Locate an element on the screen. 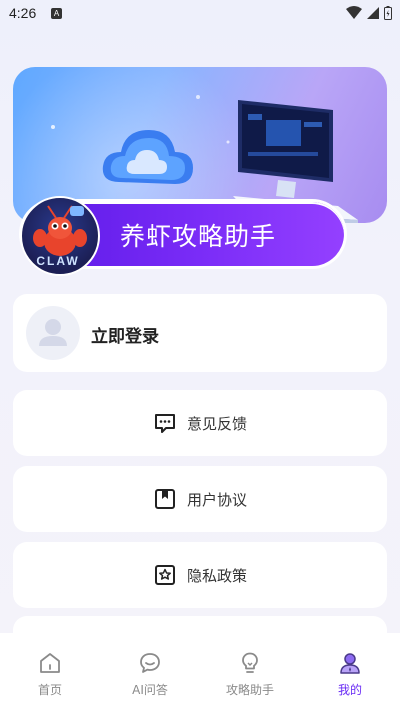  privacy-policy-item: 隐私政策 is located at coordinates (200, 575).